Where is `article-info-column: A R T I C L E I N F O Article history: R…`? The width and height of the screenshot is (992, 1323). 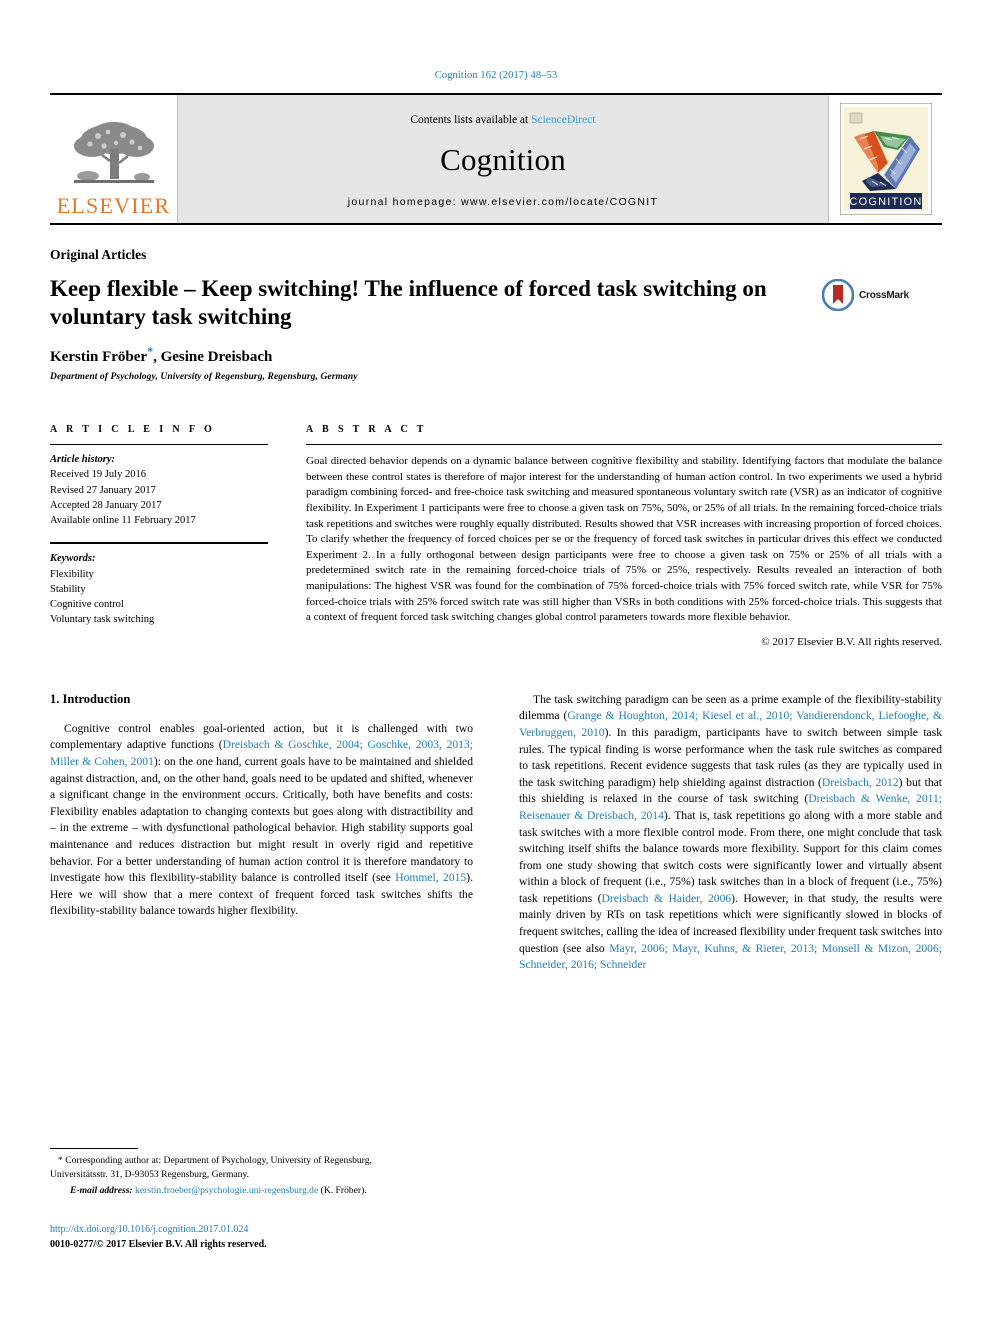
article-info-column: A R T I C L E I N F O Article history: R… is located at coordinates (159, 536).